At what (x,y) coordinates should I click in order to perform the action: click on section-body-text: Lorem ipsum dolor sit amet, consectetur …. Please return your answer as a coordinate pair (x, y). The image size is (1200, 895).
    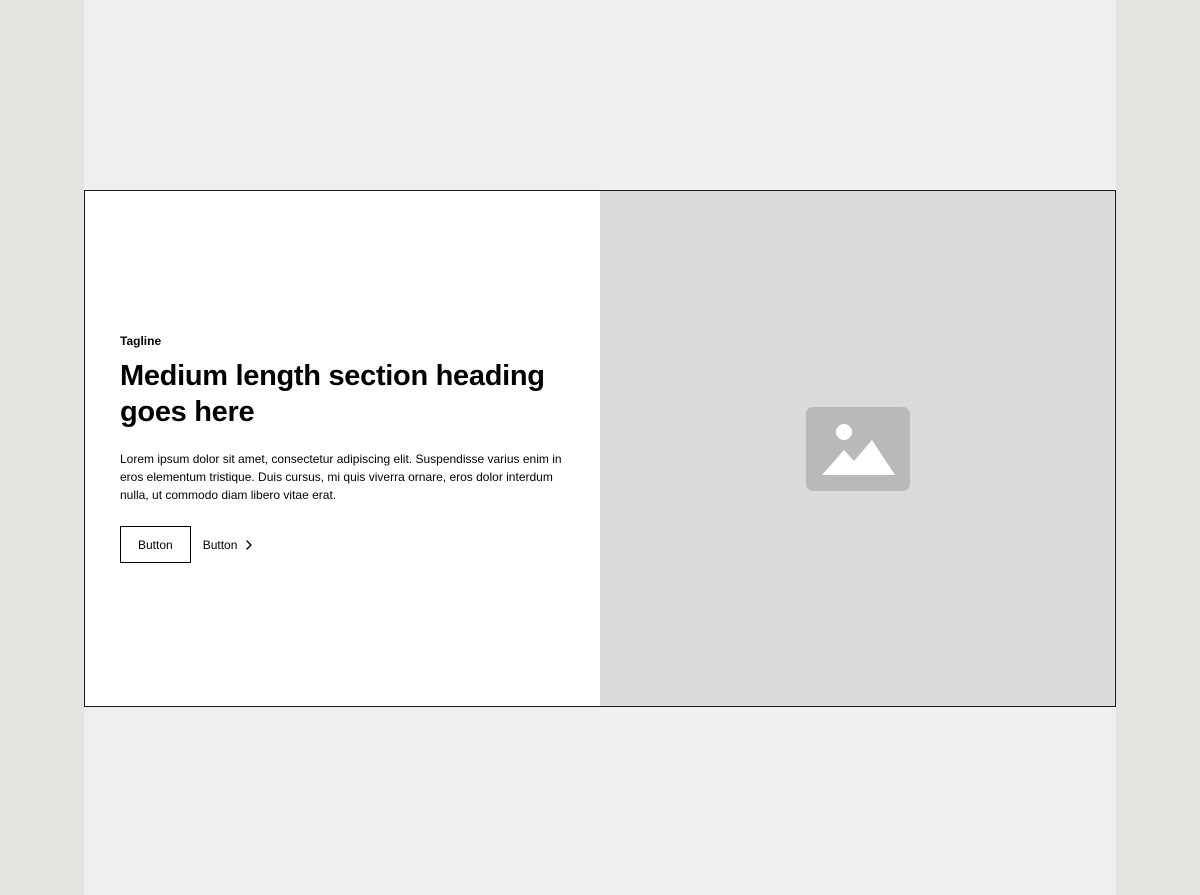
    Looking at the image, I should click on (341, 477).